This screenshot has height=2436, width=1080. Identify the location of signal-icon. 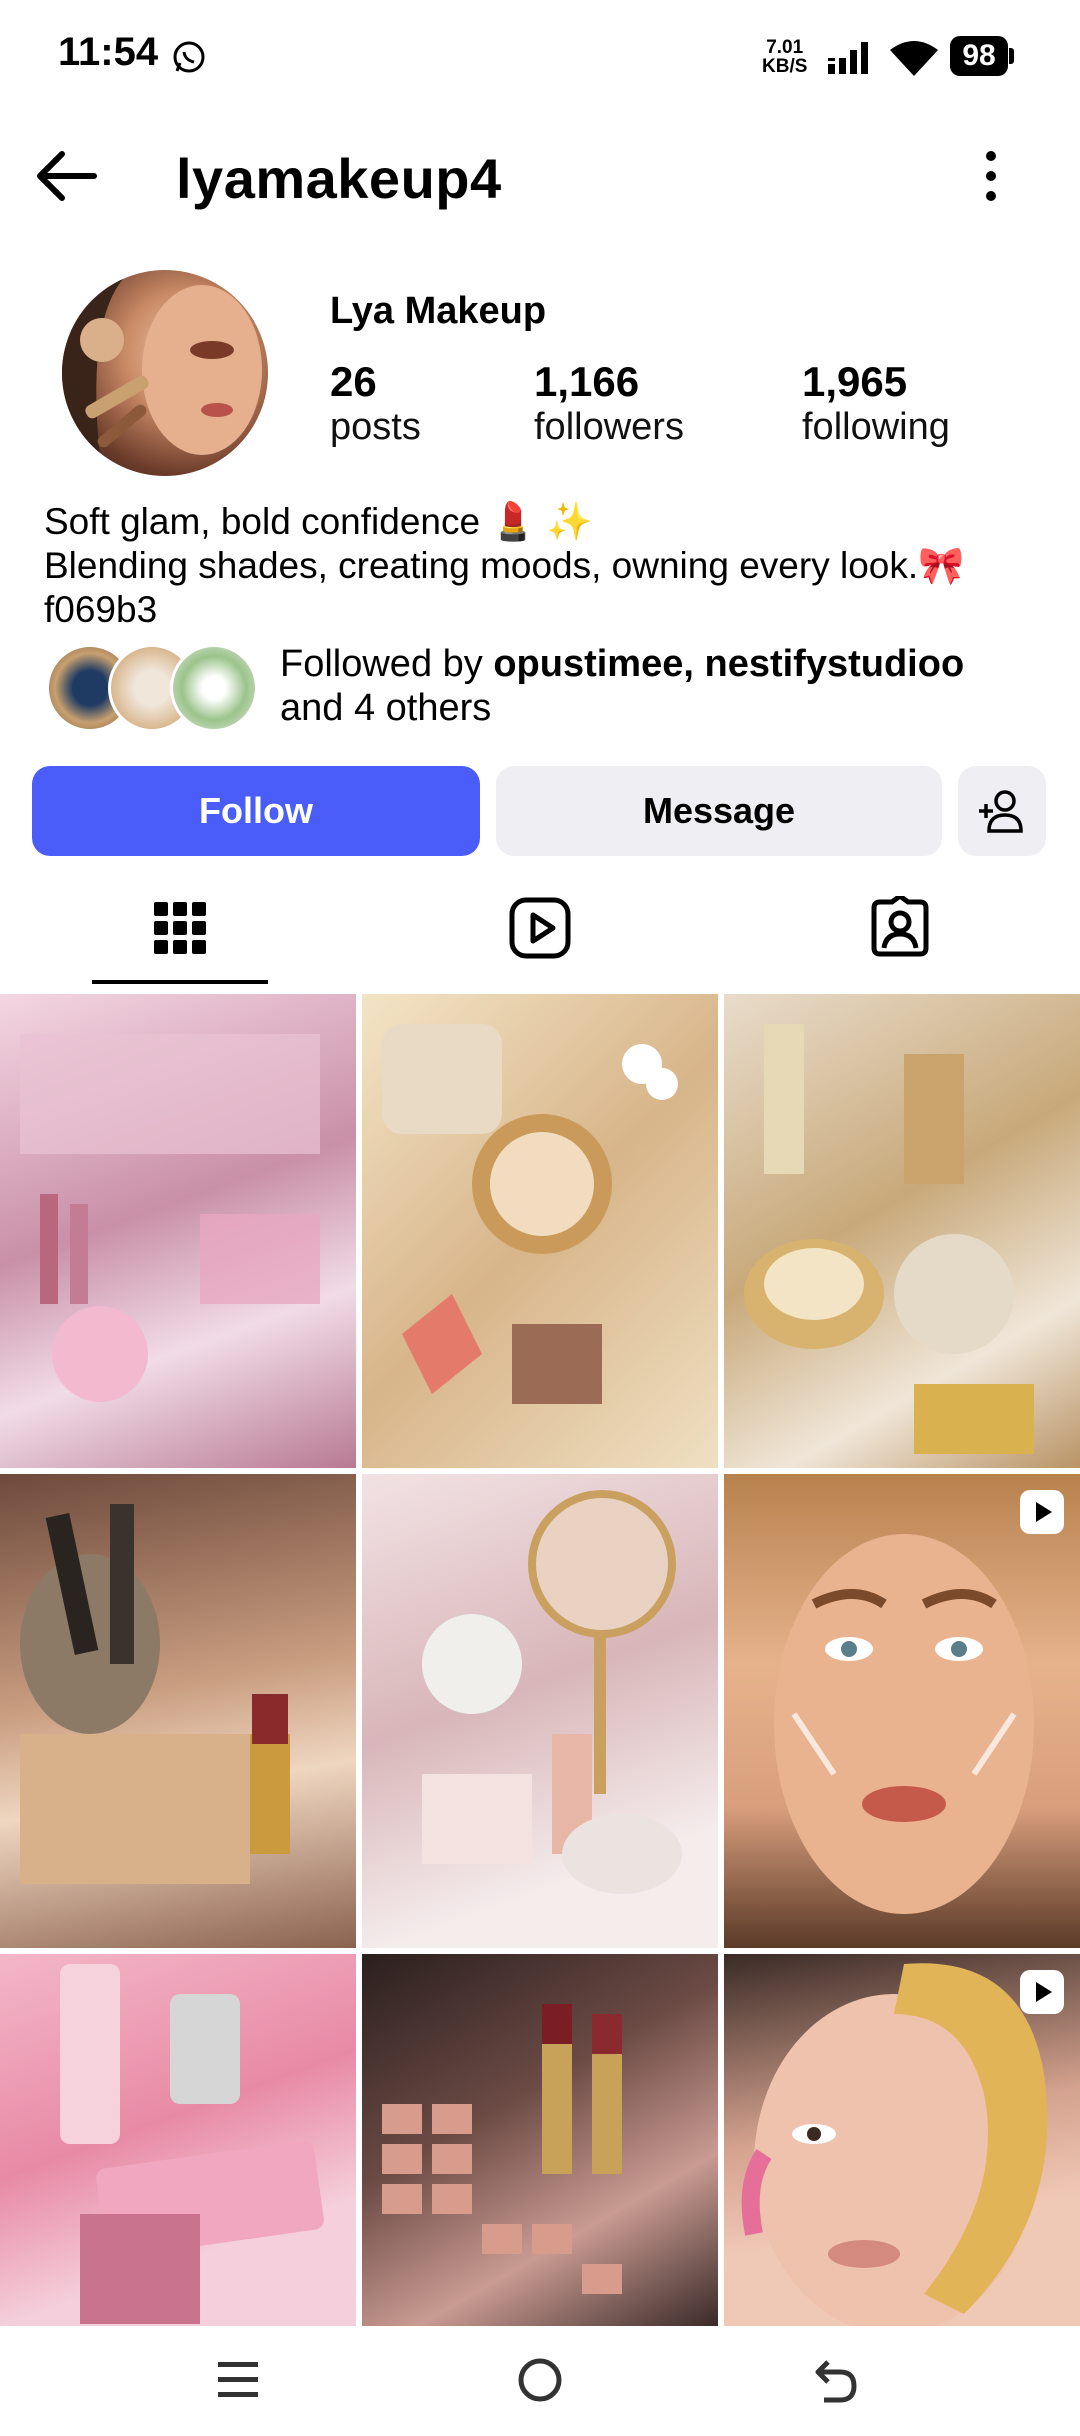
(848, 58).